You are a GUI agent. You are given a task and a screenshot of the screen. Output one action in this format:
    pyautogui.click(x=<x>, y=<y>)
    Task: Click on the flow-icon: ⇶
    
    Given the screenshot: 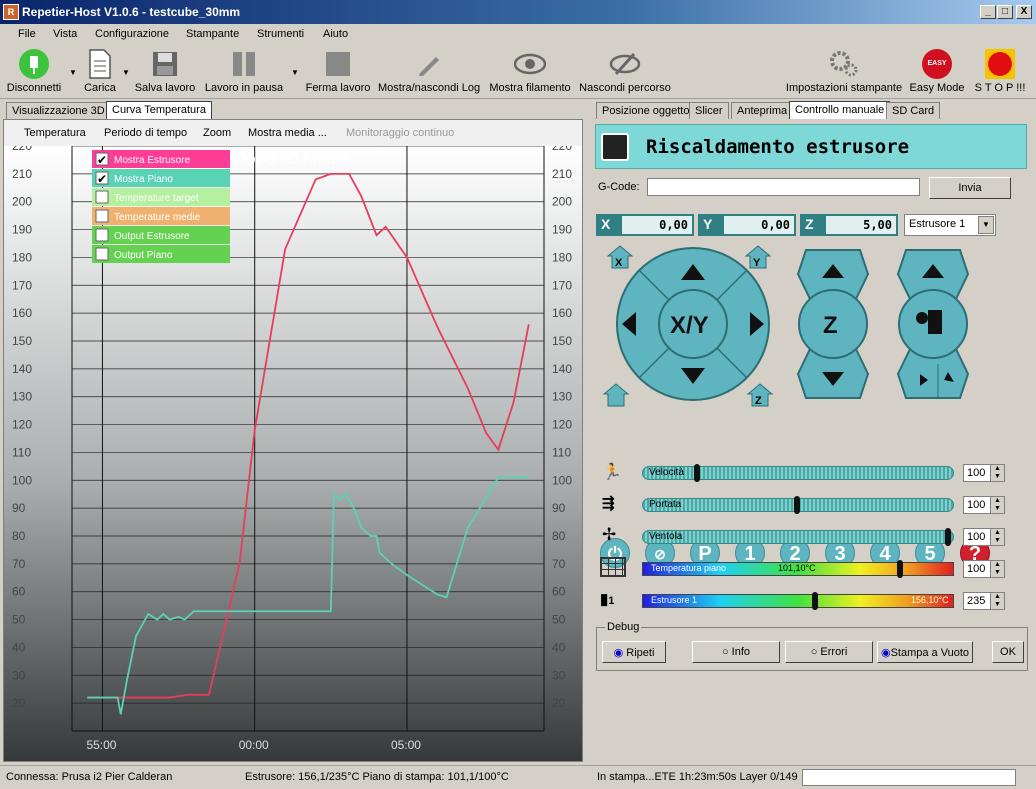 What is the action you would take?
    pyautogui.click(x=608, y=503)
    